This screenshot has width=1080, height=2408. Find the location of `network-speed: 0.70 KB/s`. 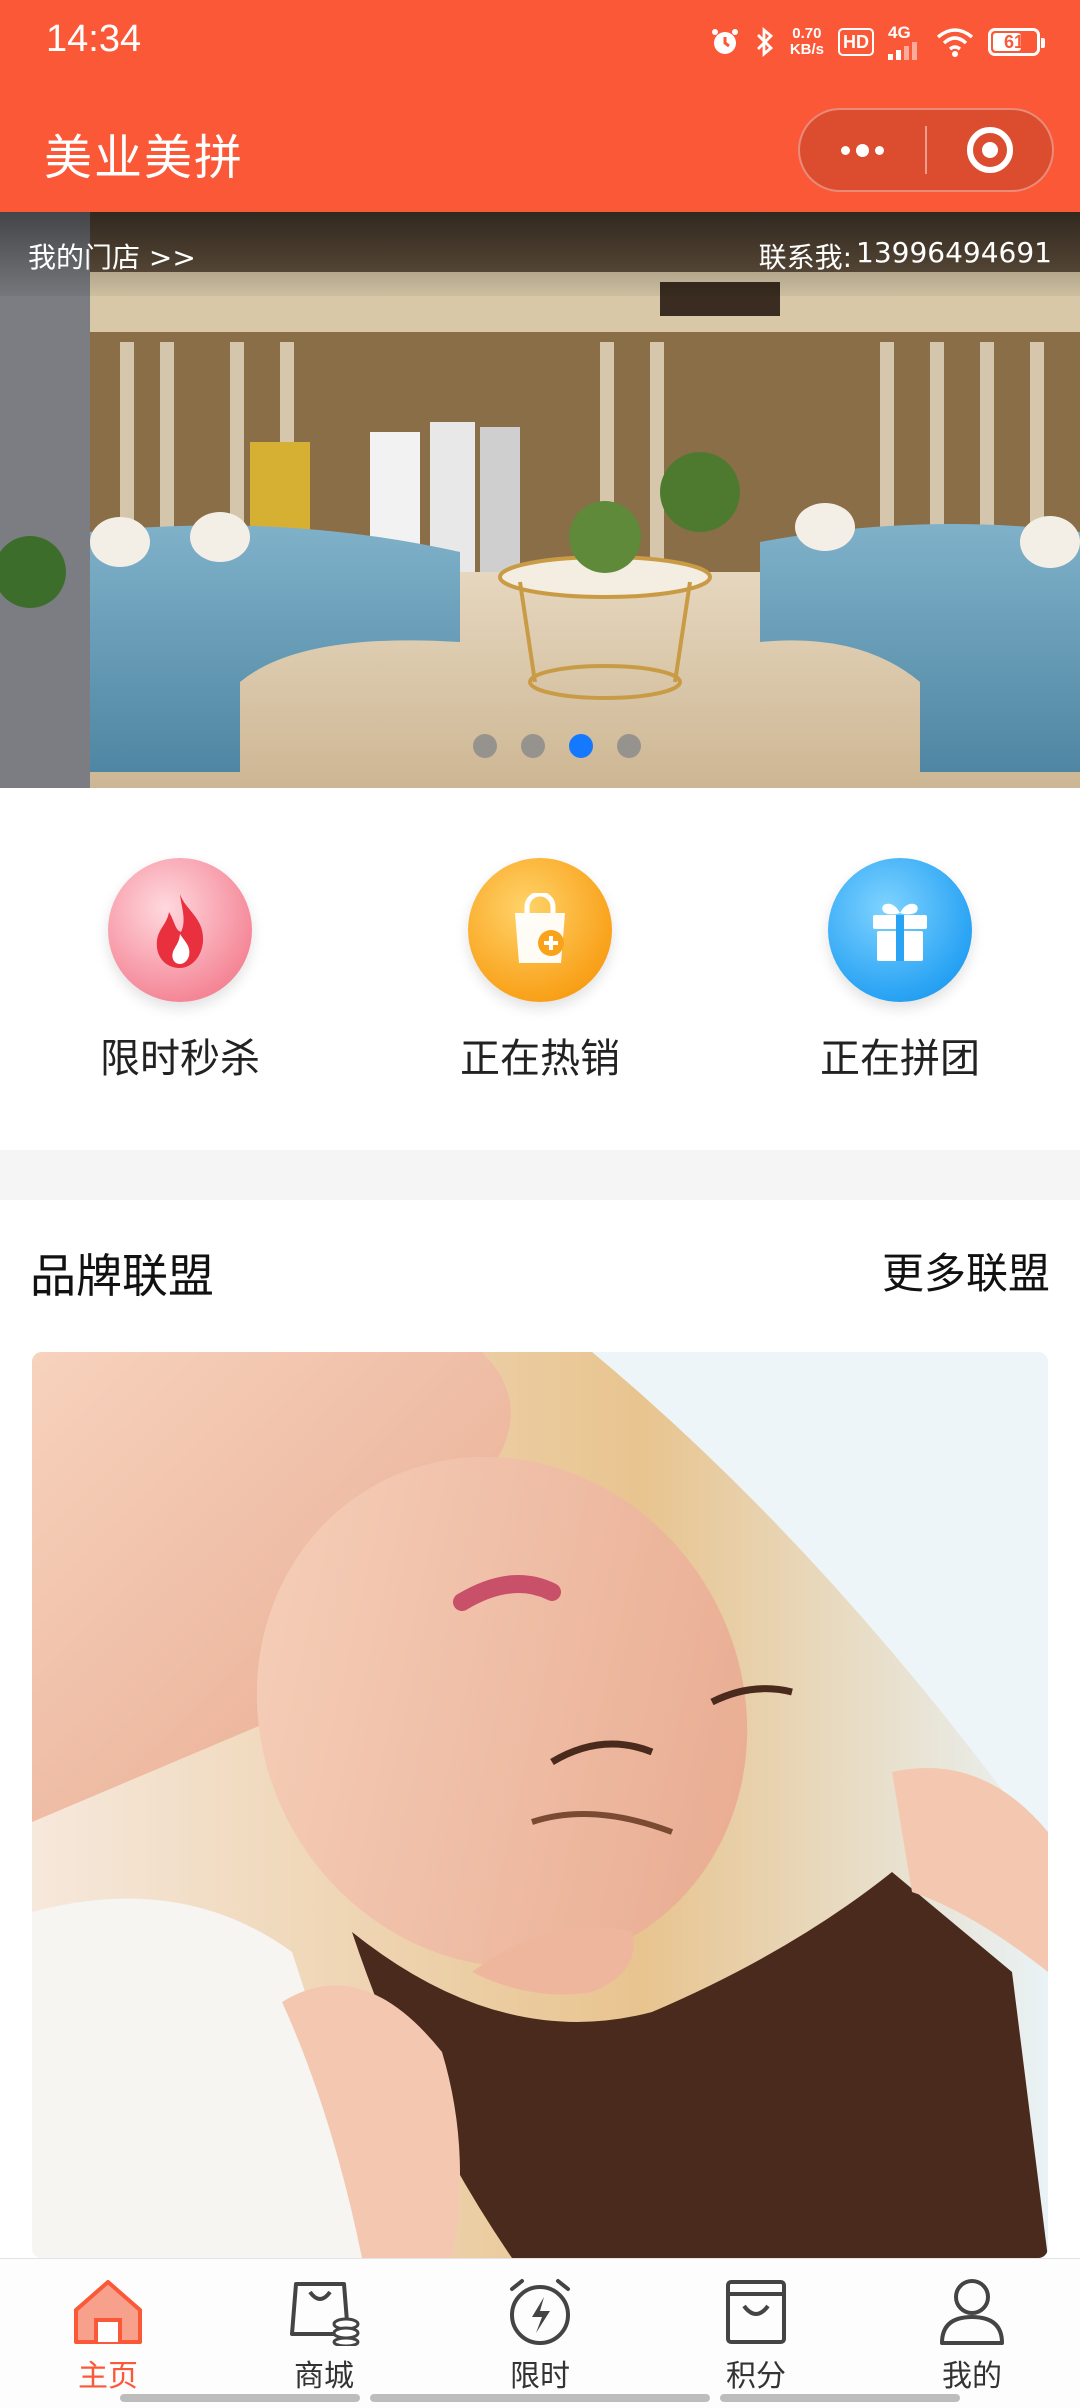

network-speed: 0.70 KB/s is located at coordinates (806, 41).